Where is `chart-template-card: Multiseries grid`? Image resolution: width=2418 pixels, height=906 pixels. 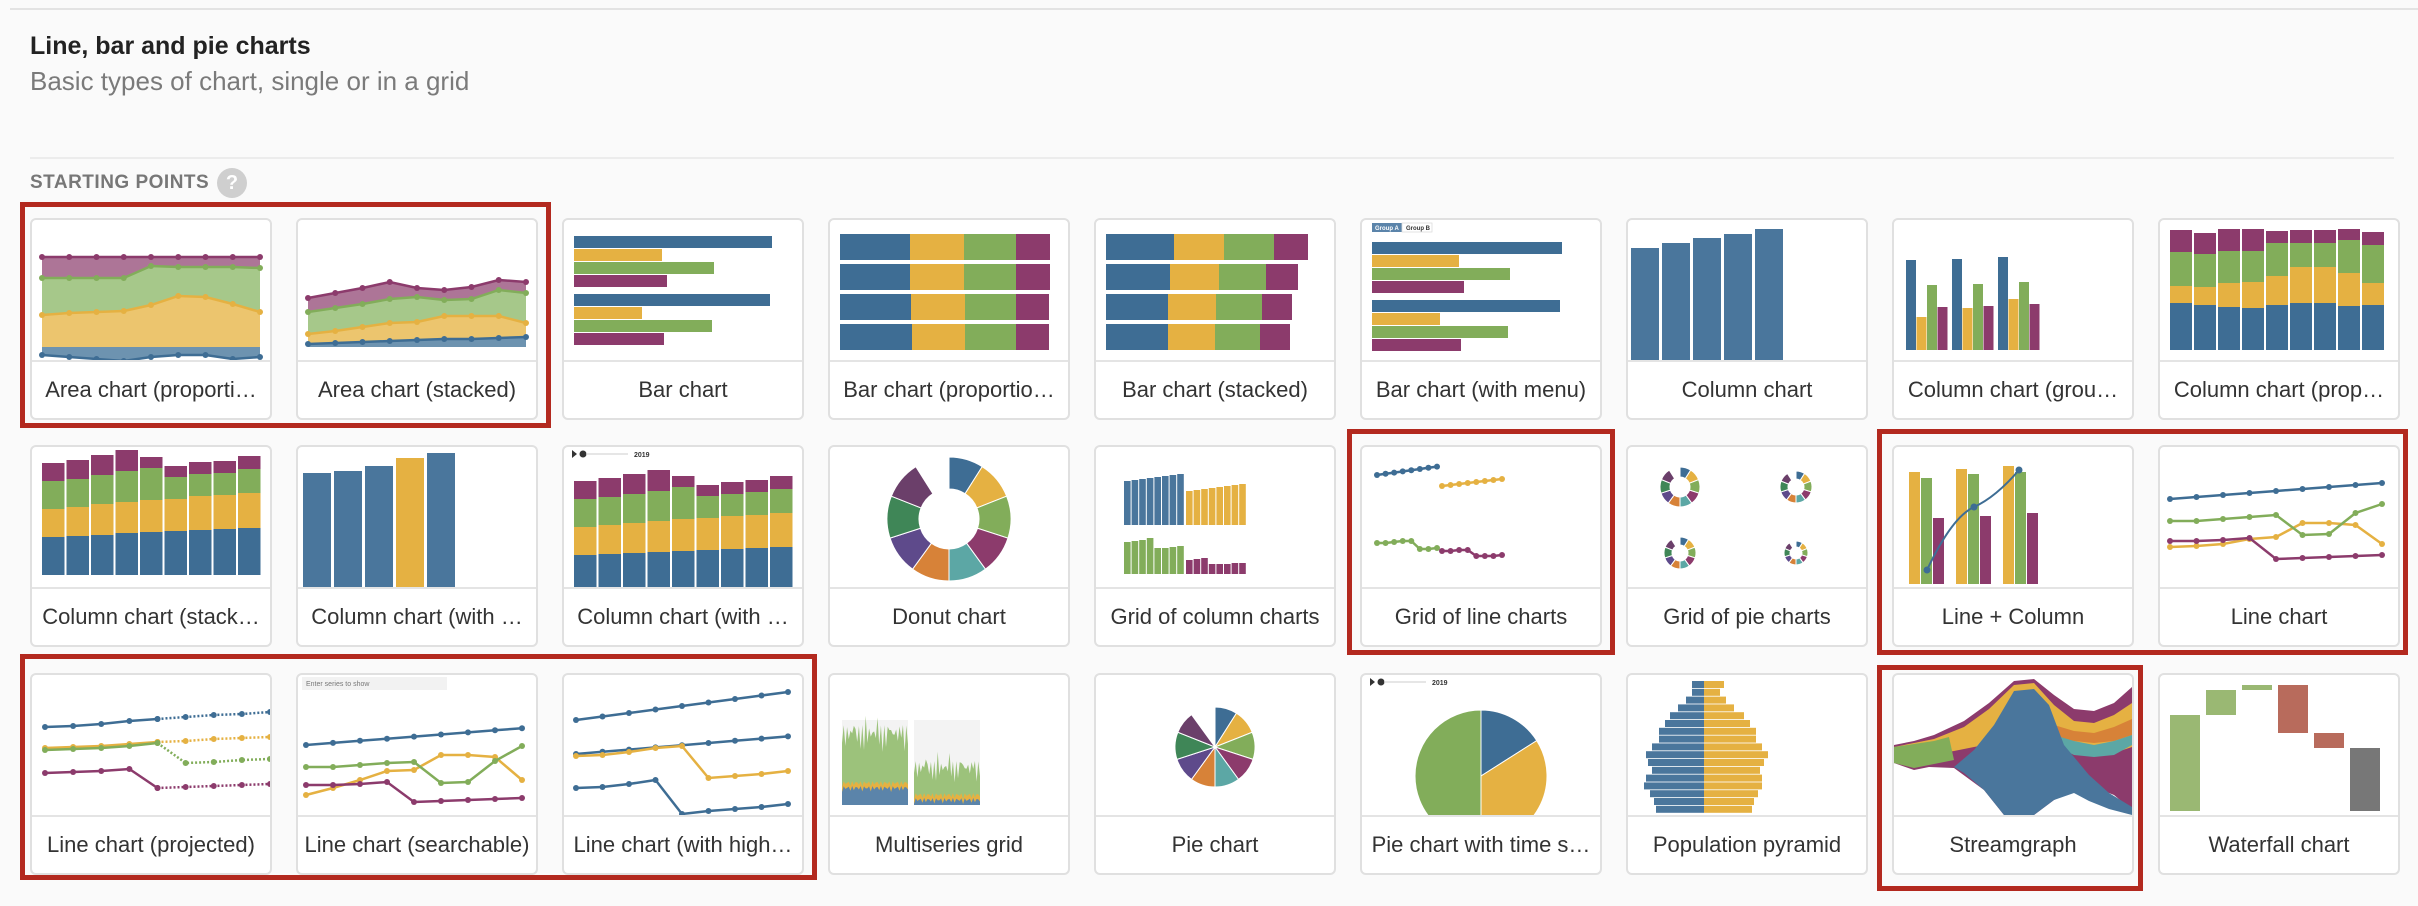 chart-template-card: Multiseries grid is located at coordinates (949, 774).